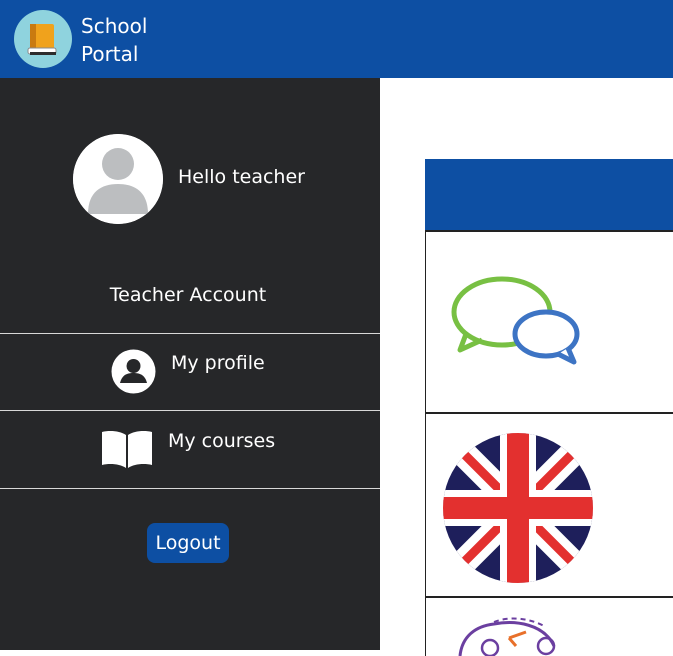 The height and width of the screenshot is (656, 673). I want to click on user-circle-icon, so click(133, 371).